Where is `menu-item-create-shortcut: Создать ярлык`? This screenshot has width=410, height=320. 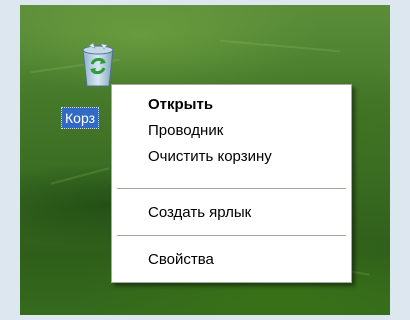 menu-item-create-shortcut: Создать ярлык is located at coordinates (231, 213).